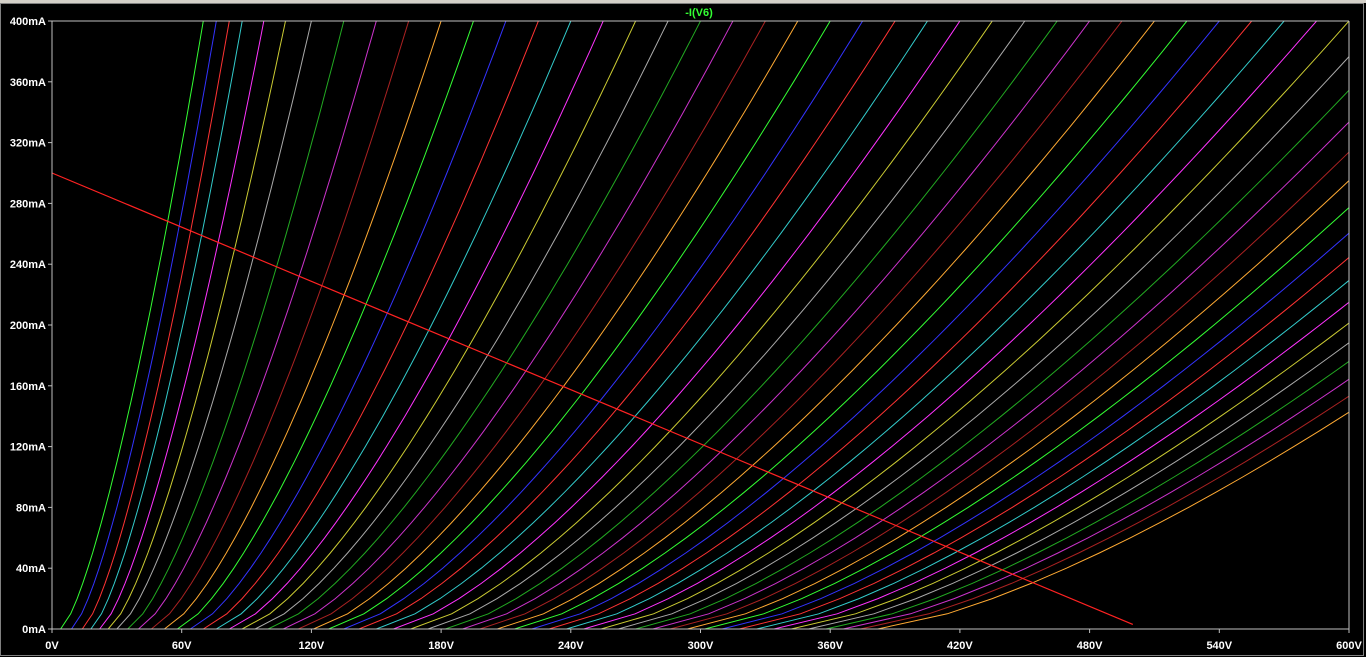 This screenshot has width=1366, height=657. Describe the element at coordinates (28, 83) in the screenshot. I see `y-tick-label-9: 360mA` at that location.